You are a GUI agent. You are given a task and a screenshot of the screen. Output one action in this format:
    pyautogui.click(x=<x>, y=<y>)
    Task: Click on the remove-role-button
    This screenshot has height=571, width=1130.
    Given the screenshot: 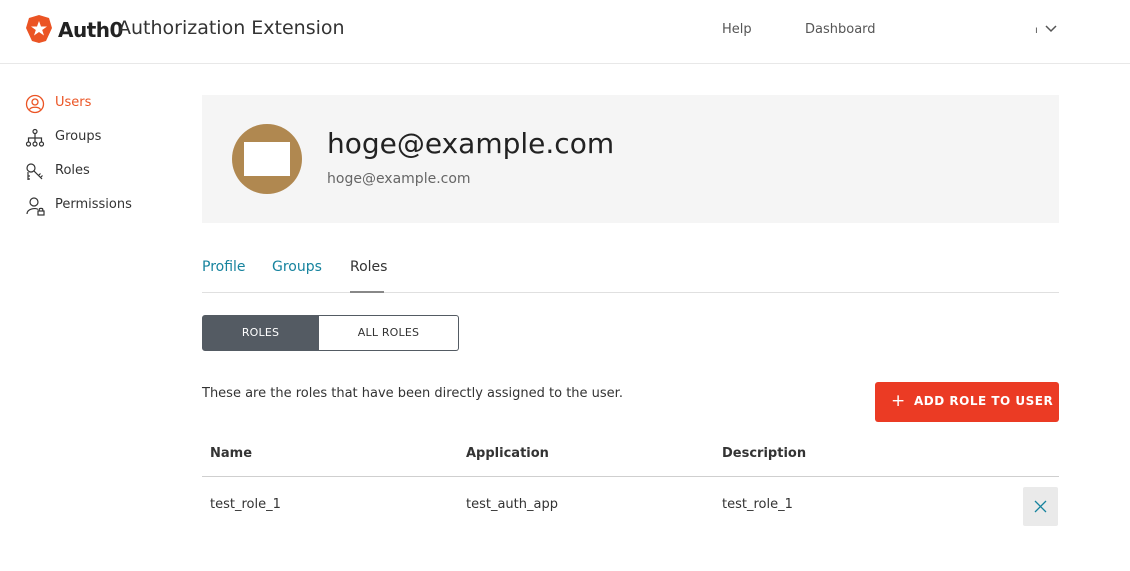 What is the action you would take?
    pyautogui.click(x=1040, y=506)
    